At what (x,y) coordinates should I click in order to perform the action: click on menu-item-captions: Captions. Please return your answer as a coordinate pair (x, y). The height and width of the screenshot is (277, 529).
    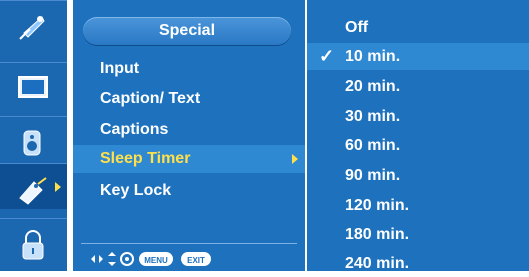
    Looking at the image, I should click on (189, 130).